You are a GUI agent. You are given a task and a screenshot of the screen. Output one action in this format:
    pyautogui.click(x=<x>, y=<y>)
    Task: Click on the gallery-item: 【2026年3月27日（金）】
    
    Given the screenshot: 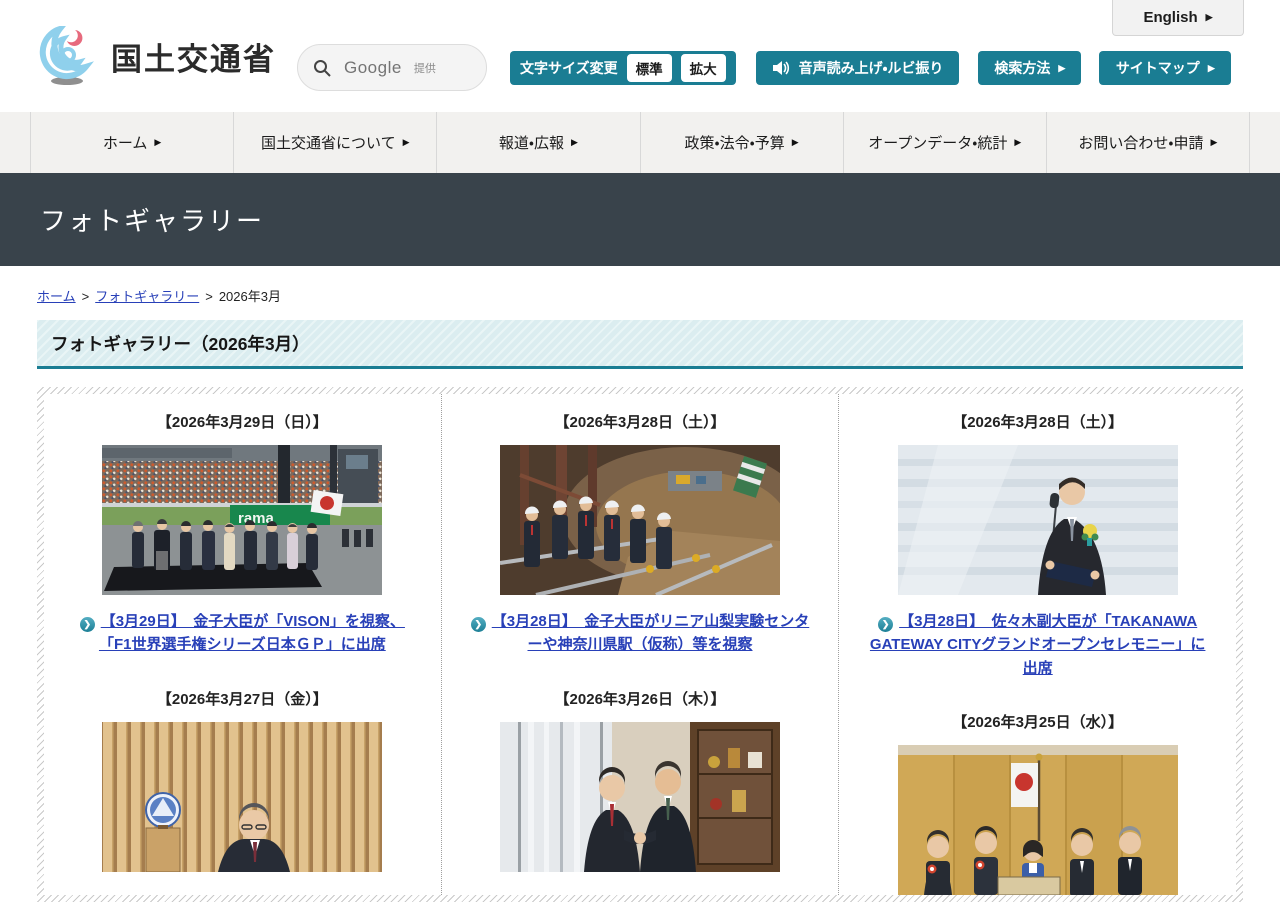 What is the action you would take?
    pyautogui.click(x=242, y=764)
    